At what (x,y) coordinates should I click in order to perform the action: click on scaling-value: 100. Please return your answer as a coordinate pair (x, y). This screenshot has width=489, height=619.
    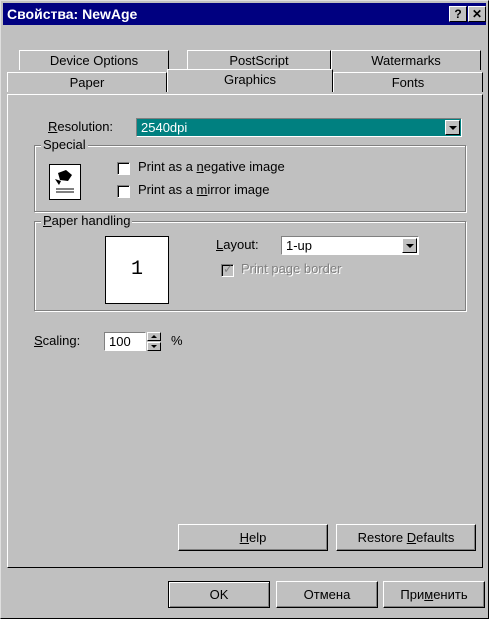
    Looking at the image, I should click on (120, 341).